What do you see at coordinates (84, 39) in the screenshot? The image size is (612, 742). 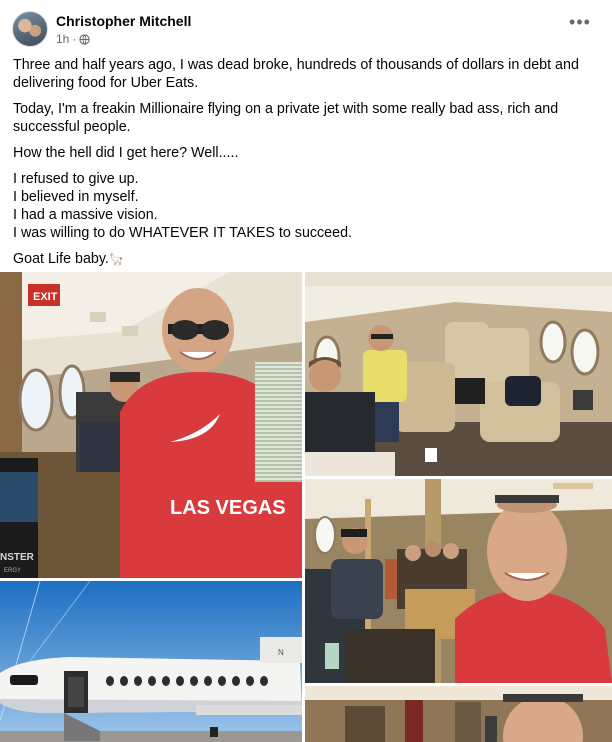 I see `globe-icon` at bounding box center [84, 39].